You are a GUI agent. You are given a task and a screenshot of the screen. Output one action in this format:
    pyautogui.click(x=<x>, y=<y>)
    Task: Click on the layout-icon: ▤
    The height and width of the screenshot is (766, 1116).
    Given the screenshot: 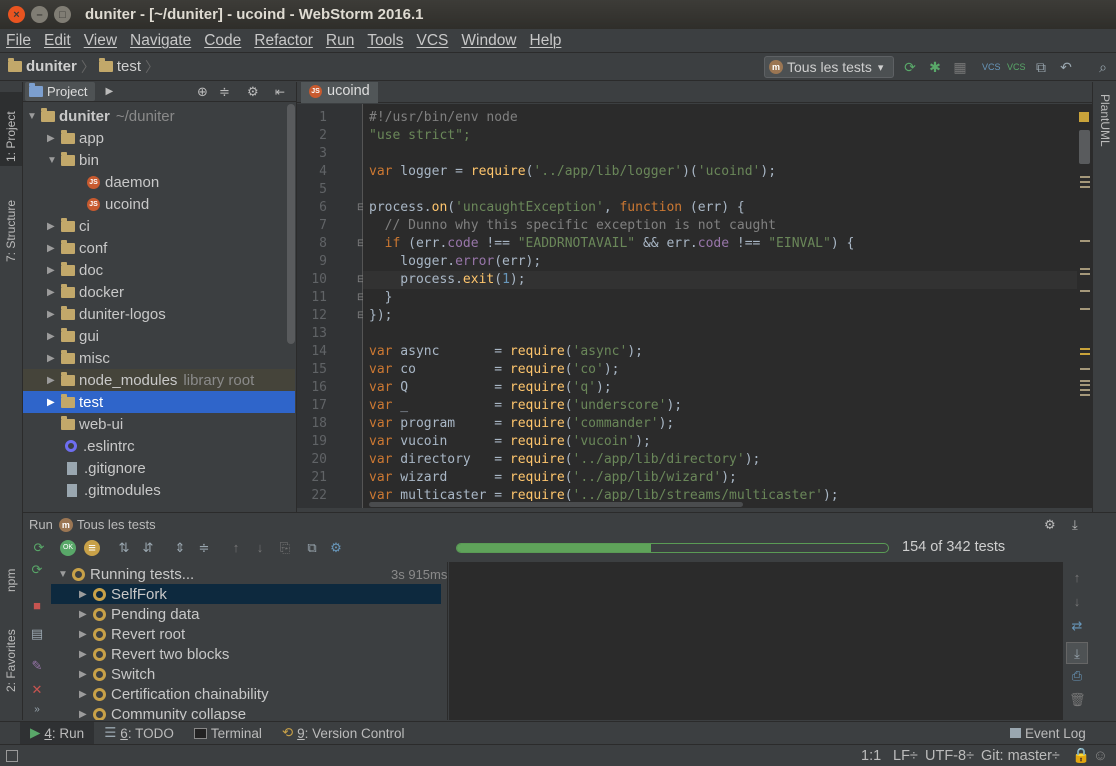 What is the action you would take?
    pyautogui.click(x=37, y=634)
    